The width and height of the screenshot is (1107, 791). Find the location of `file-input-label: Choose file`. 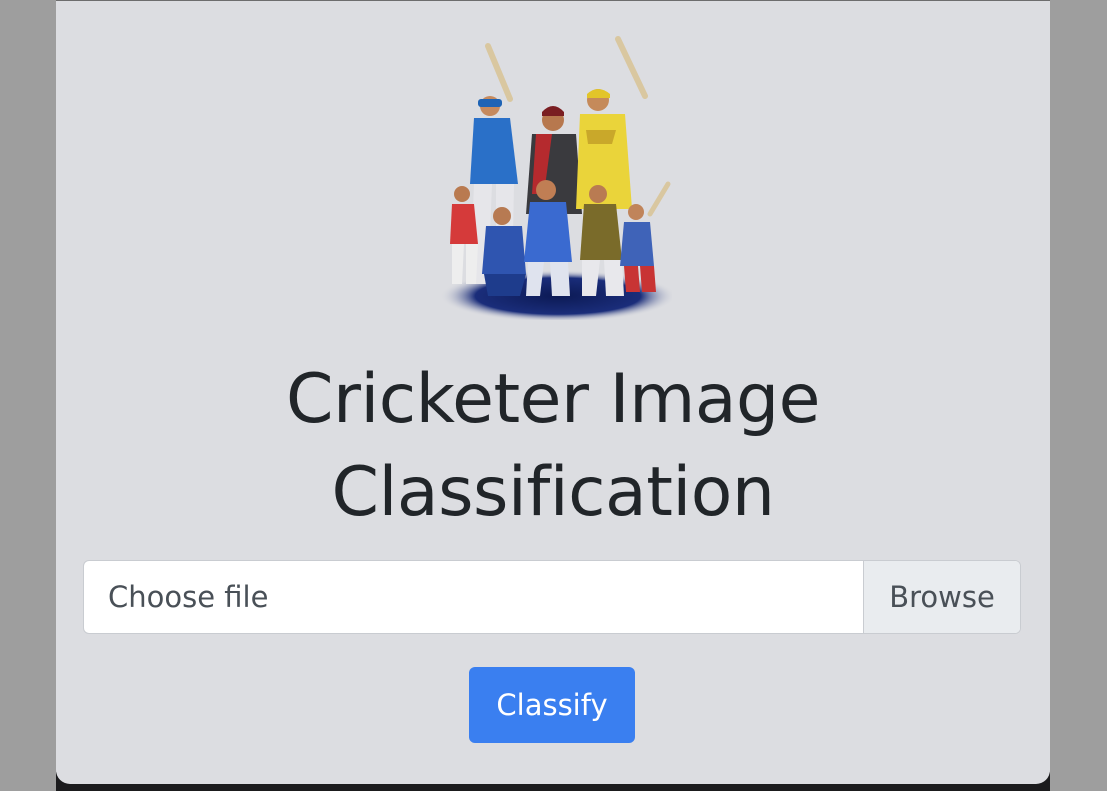

file-input-label: Choose file is located at coordinates (188, 597).